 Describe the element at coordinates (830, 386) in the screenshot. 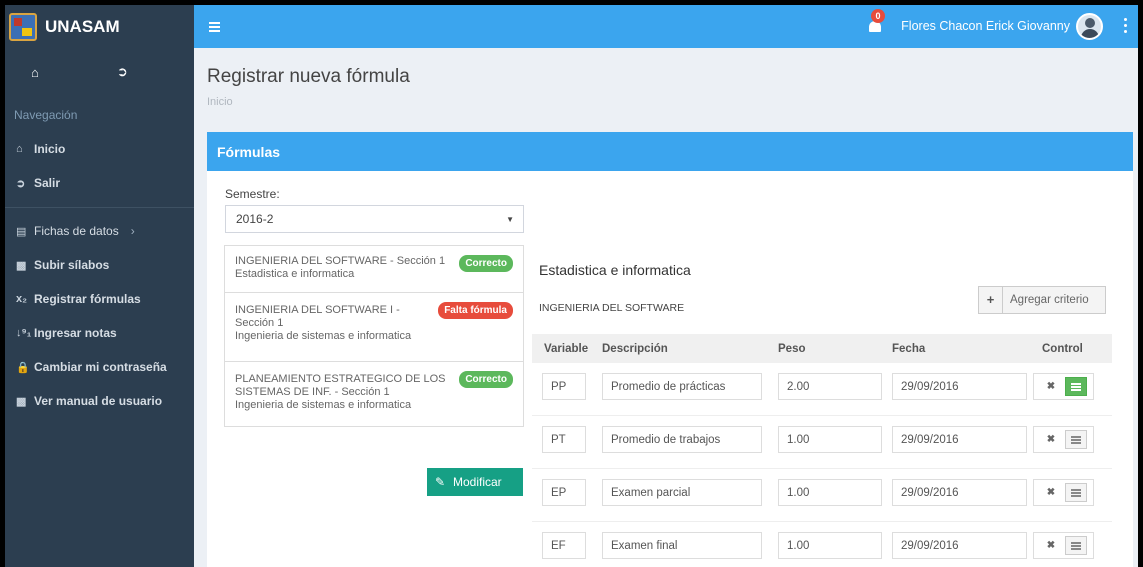

I see `weight-field: 2.00` at that location.